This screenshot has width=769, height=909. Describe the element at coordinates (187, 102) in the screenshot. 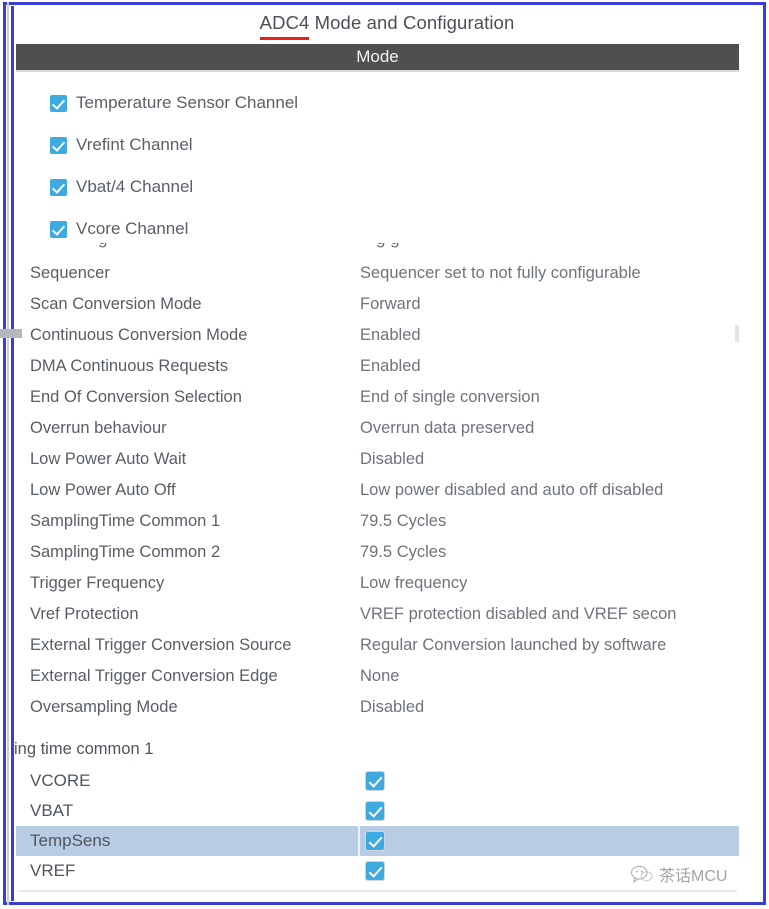

I see `checkbox-label: Temperature Sensor Channel` at that location.